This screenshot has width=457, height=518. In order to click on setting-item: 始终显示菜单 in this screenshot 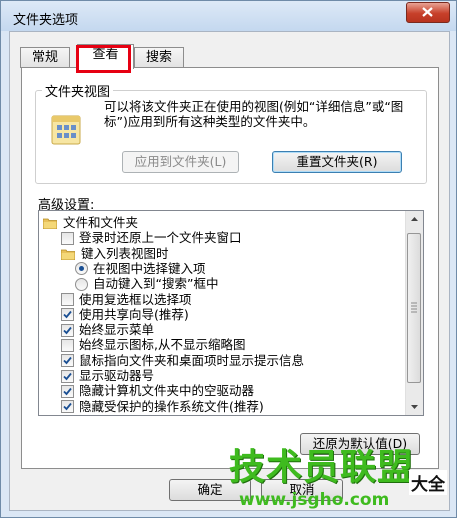, I will do `click(107, 330)`.